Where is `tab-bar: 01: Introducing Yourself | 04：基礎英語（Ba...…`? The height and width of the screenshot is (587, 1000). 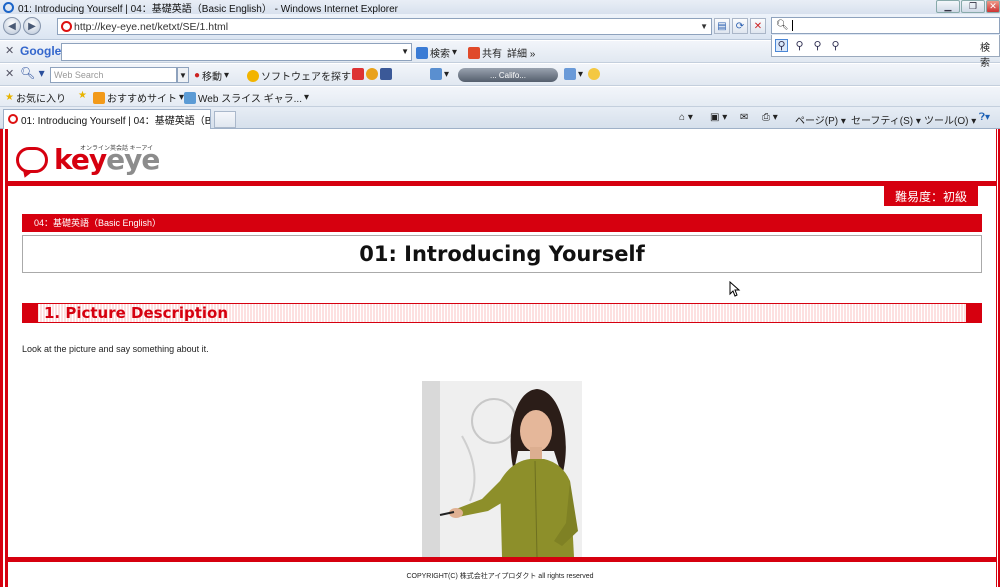 tab-bar: 01: Introducing Yourself | 04：基礎英語（Ba...… is located at coordinates (500, 118).